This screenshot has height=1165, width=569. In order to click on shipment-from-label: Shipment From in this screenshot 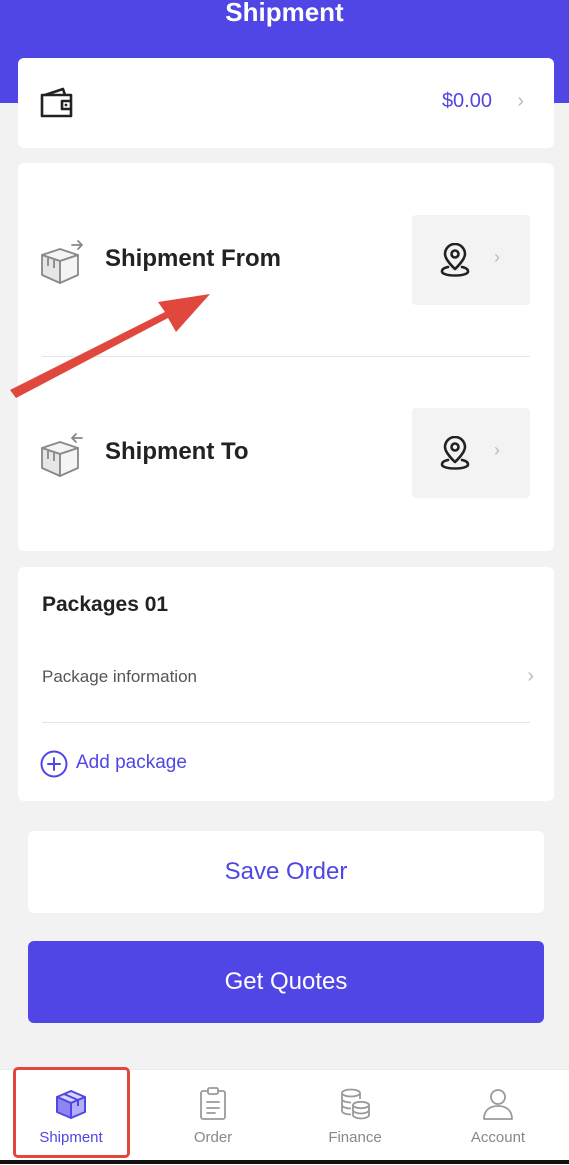, I will do `click(193, 258)`.